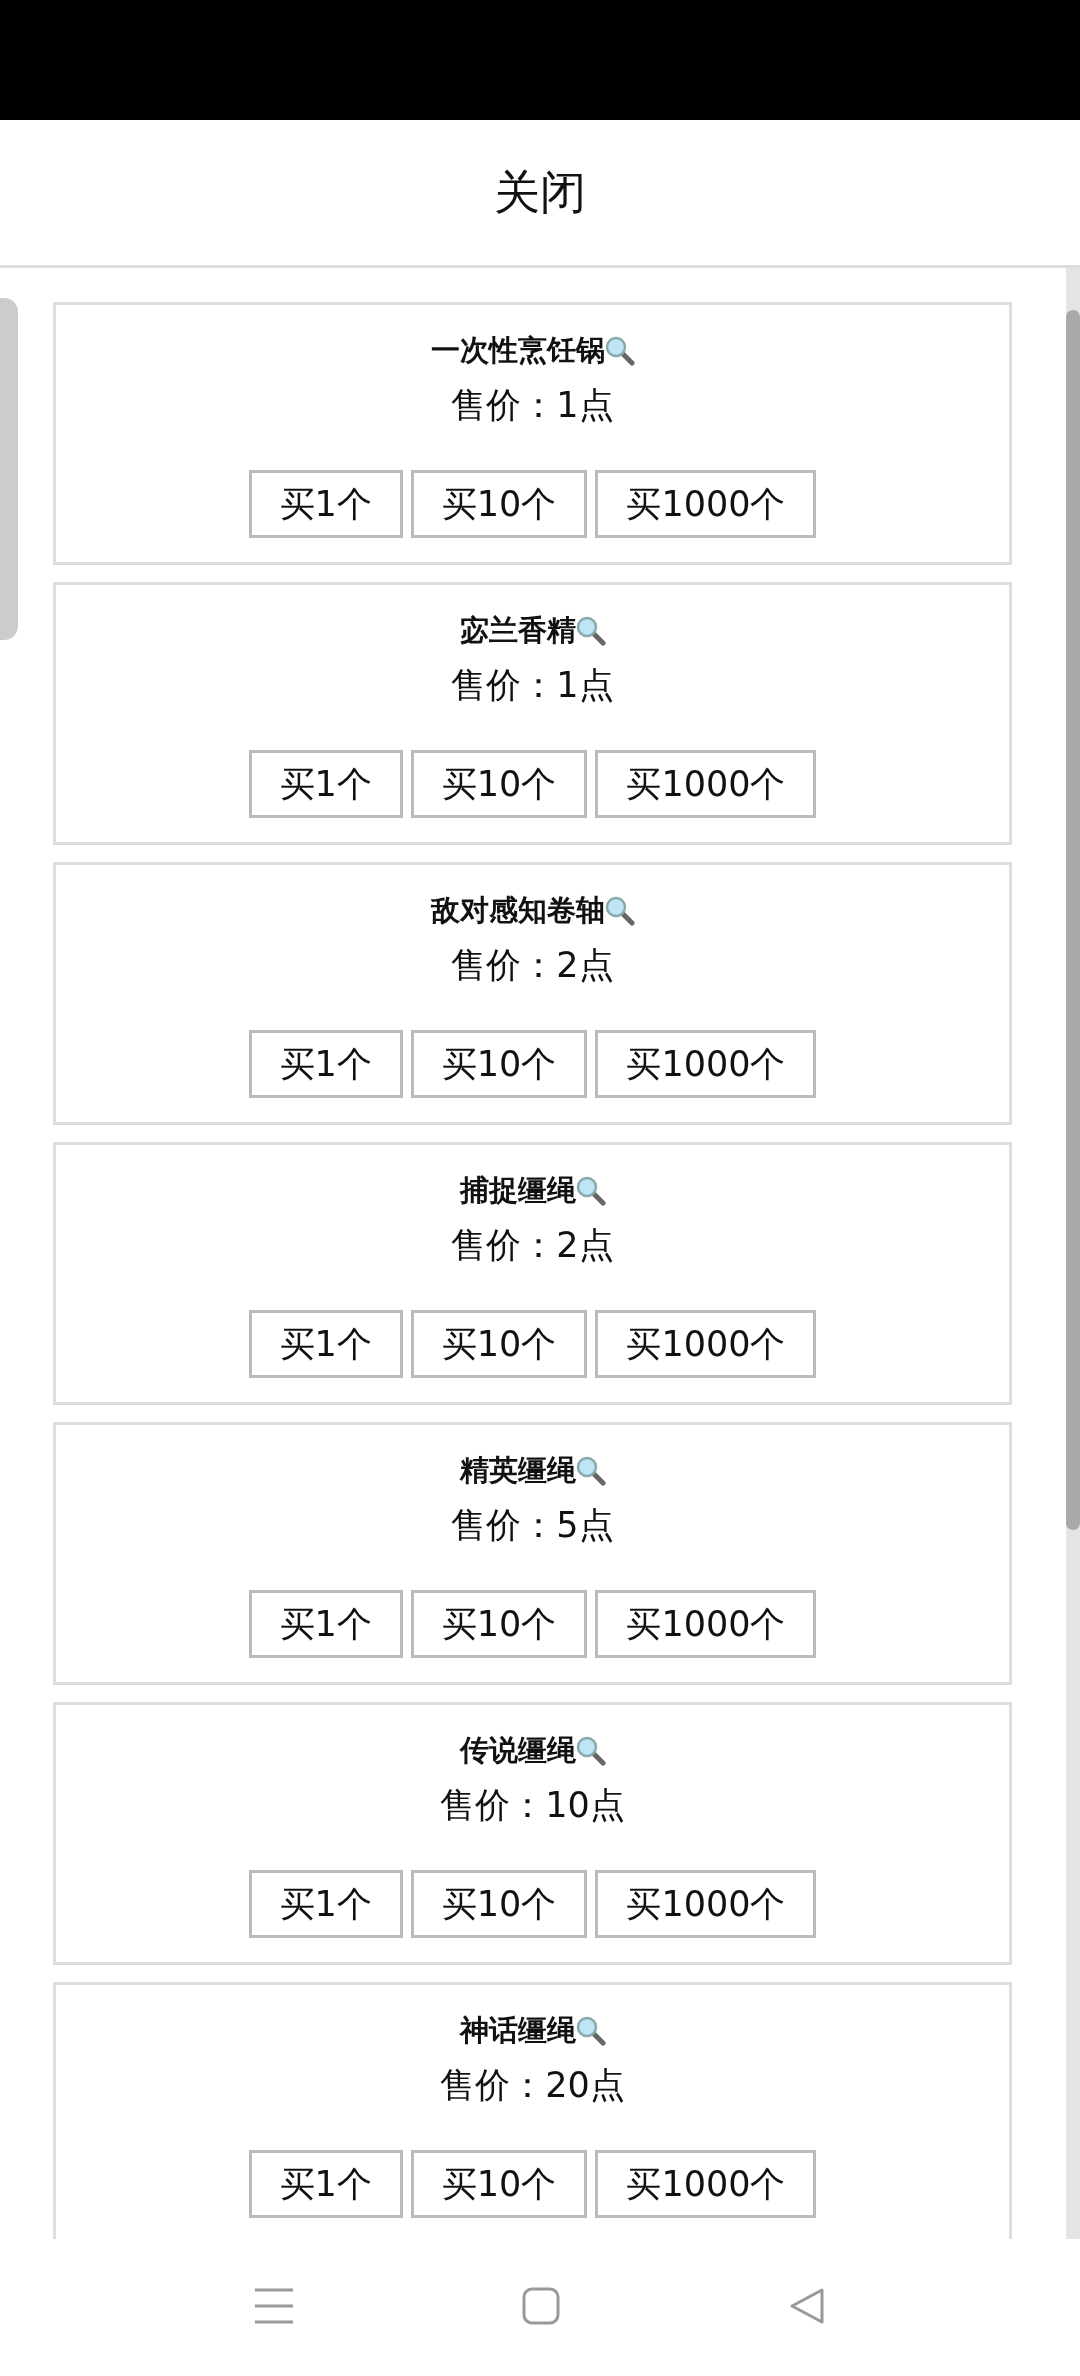 Image resolution: width=1080 pixels, height=2376 pixels. What do you see at coordinates (517, 910) in the screenshot?
I see `item-name: 敌对感知卷轴` at bounding box center [517, 910].